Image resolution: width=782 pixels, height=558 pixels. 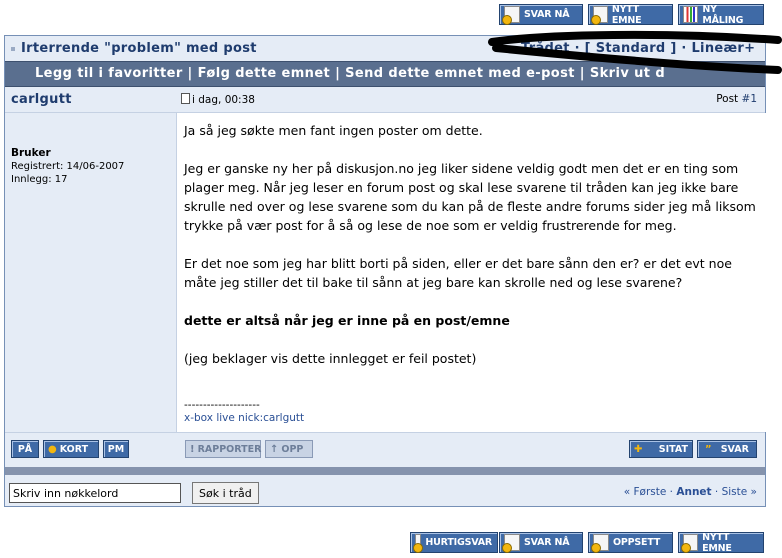 What do you see at coordinates (693, 492) in the screenshot?
I see `current-page-link: Annet` at bounding box center [693, 492].